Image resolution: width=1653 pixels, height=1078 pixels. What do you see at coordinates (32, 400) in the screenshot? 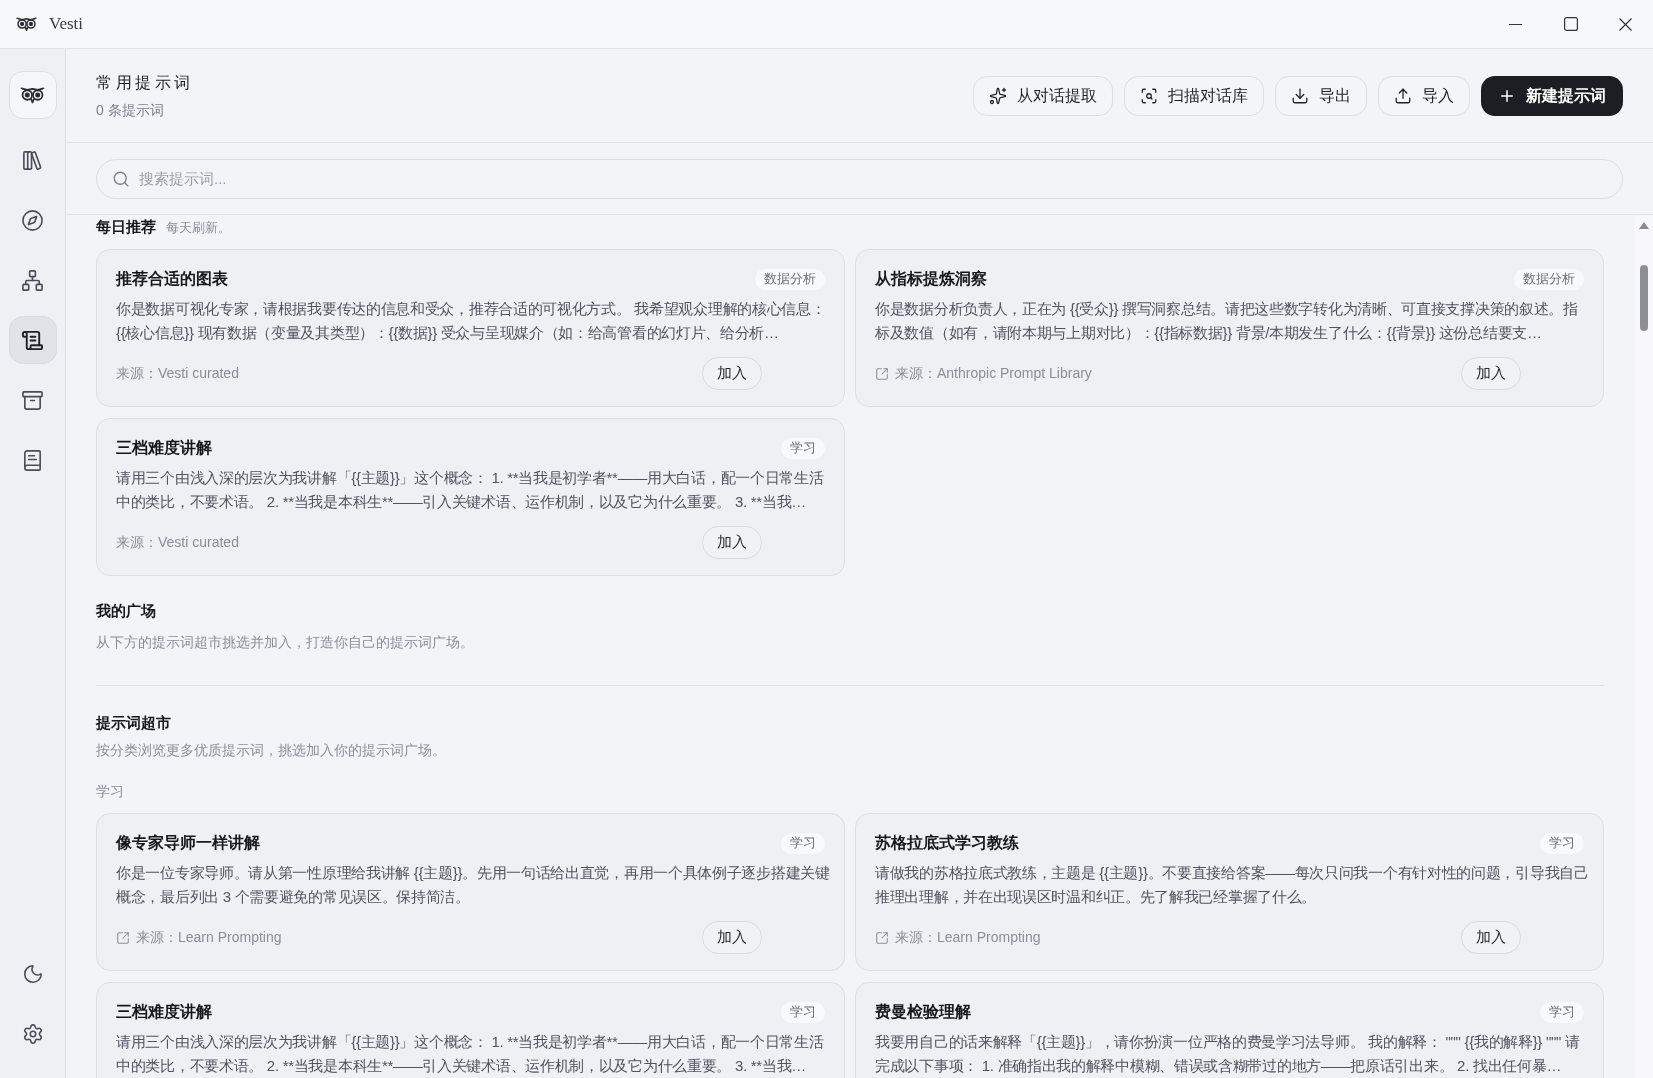
I see `archive-icon` at bounding box center [32, 400].